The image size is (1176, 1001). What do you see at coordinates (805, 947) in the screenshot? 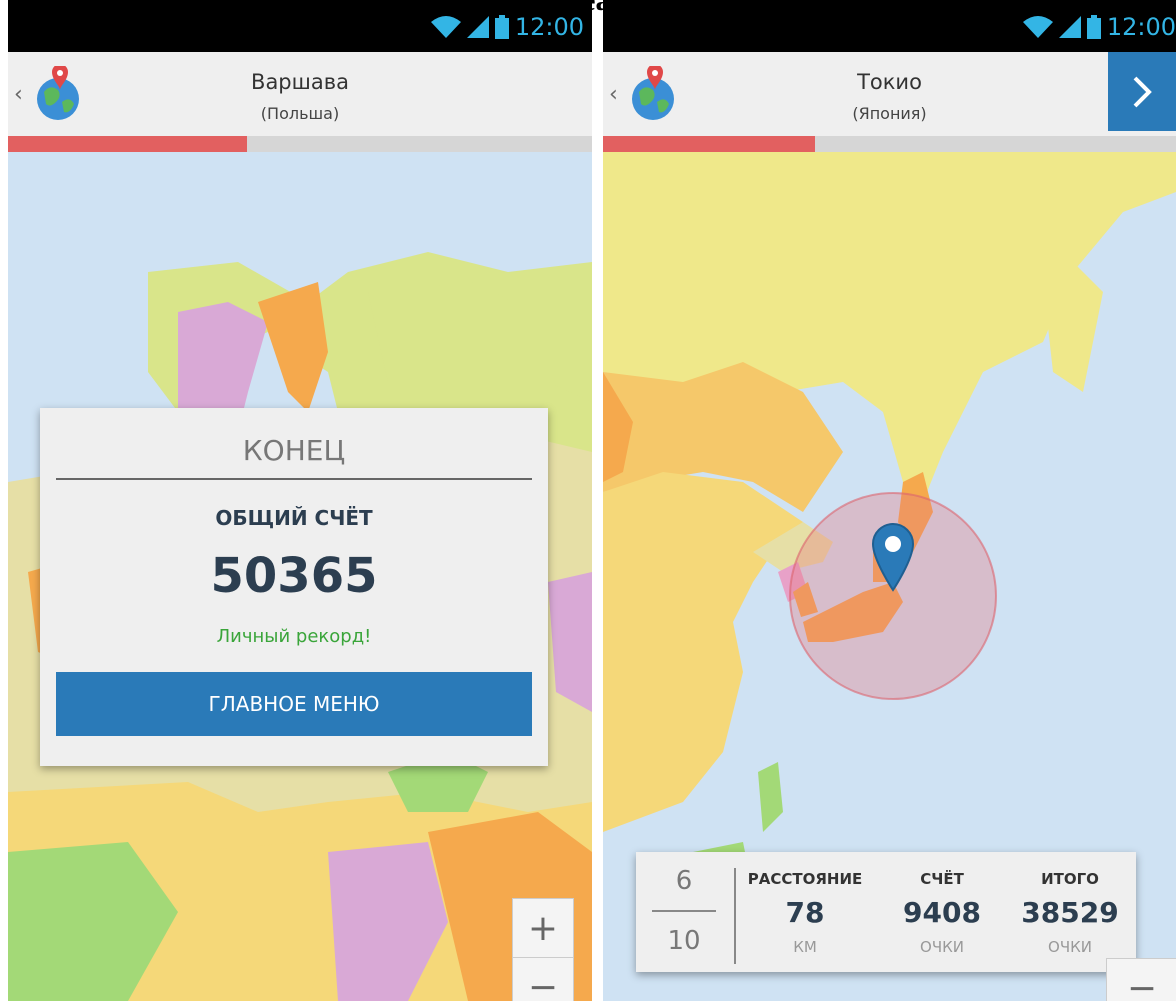
I see `distance-unit: КМ` at bounding box center [805, 947].